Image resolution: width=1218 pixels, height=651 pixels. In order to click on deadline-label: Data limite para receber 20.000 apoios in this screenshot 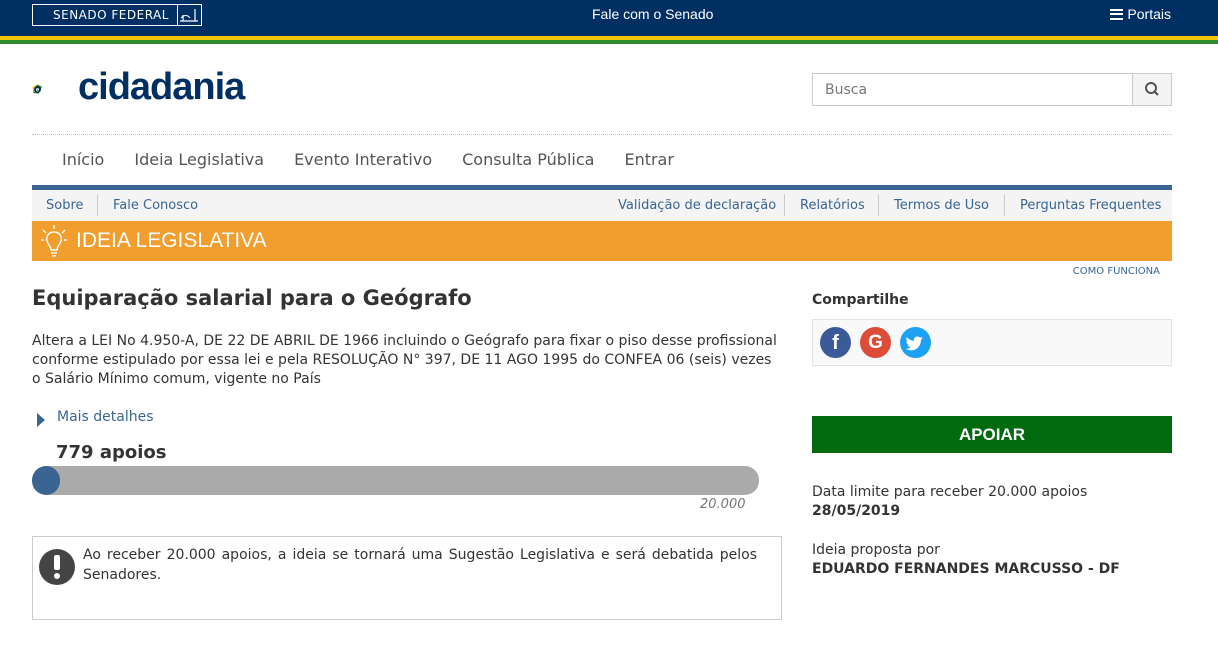, I will do `click(950, 492)`.